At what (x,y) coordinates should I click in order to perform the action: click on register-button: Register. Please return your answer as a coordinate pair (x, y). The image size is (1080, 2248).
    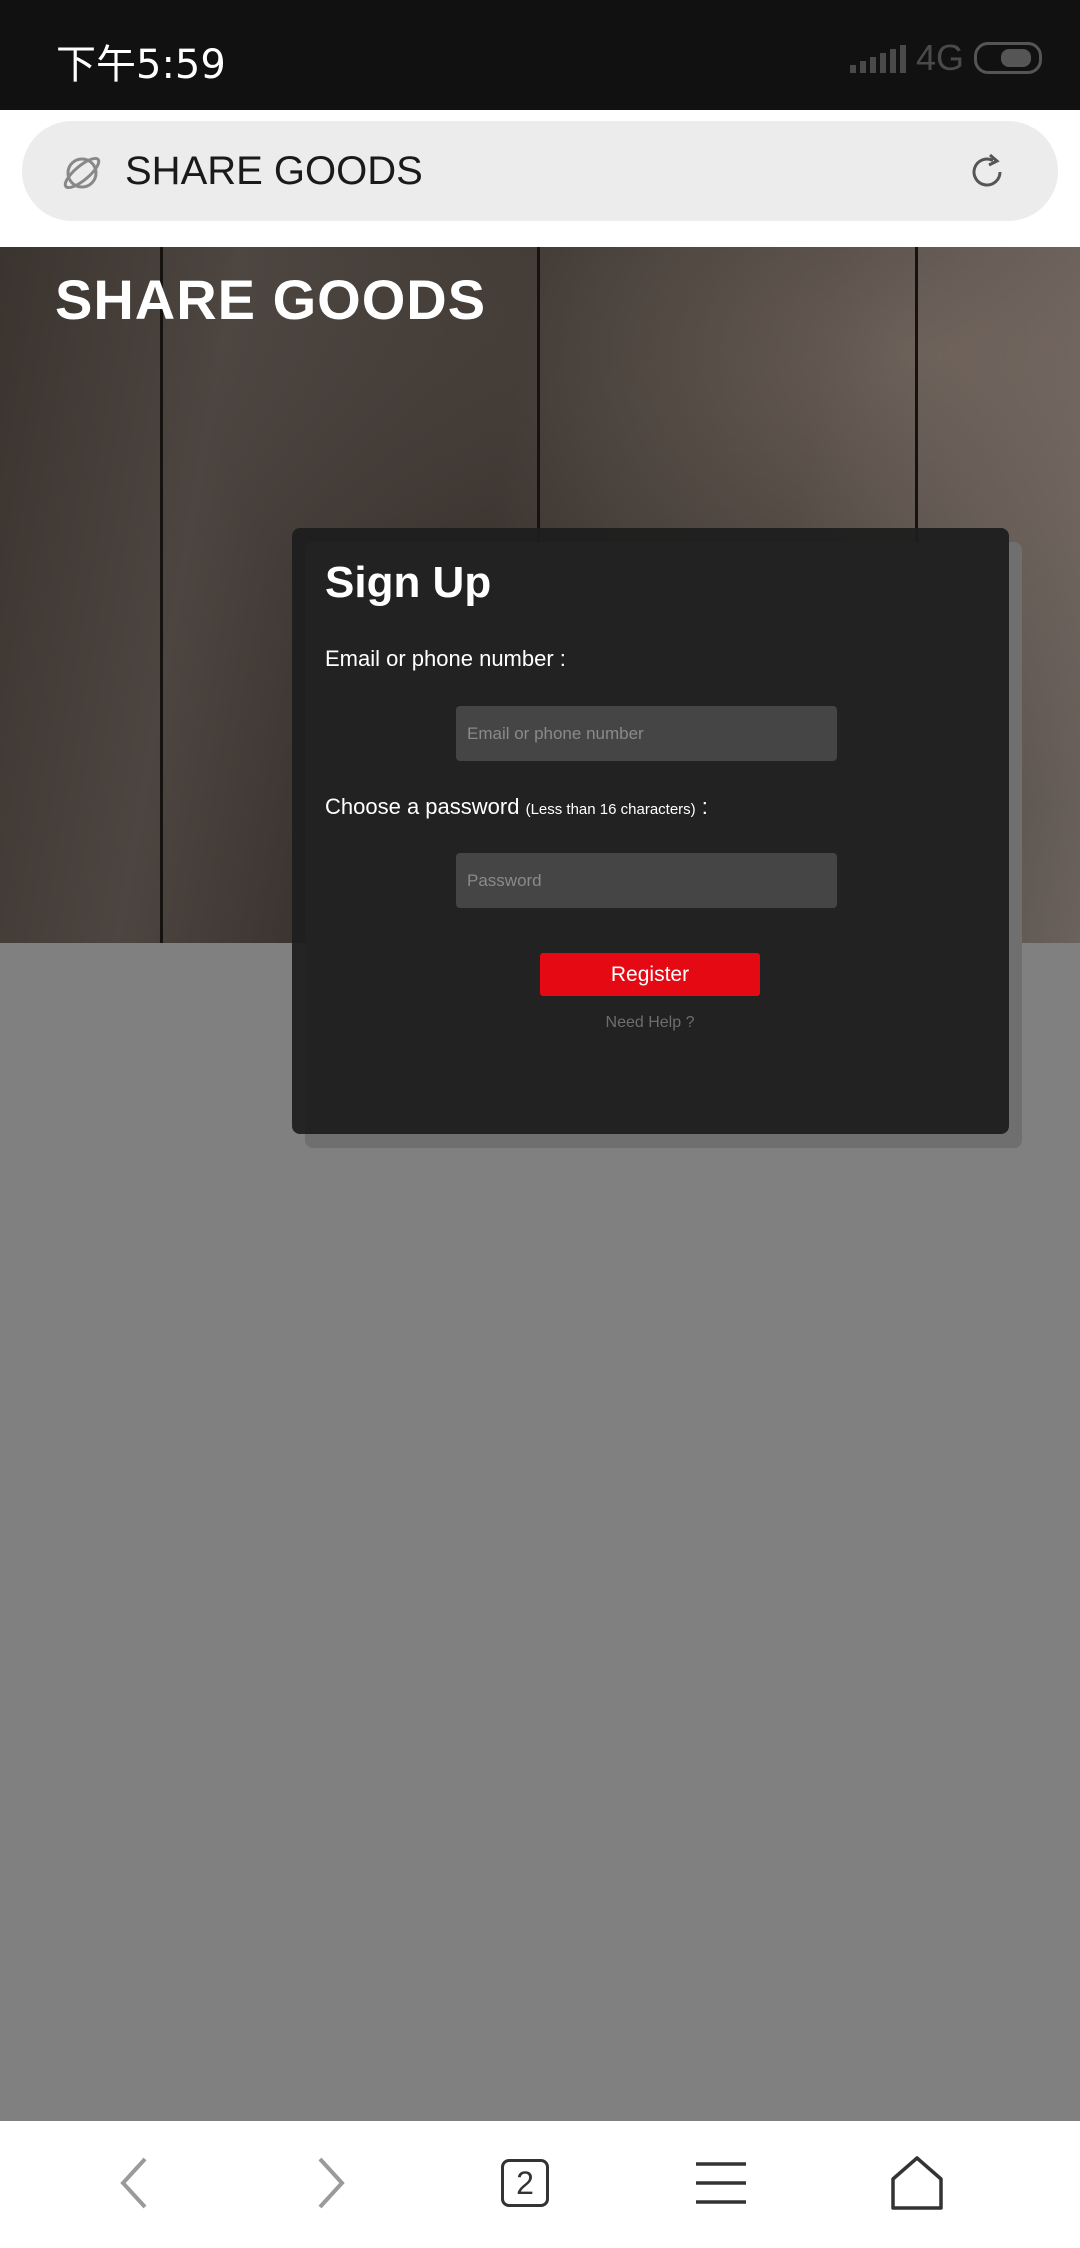
    Looking at the image, I should click on (650, 974).